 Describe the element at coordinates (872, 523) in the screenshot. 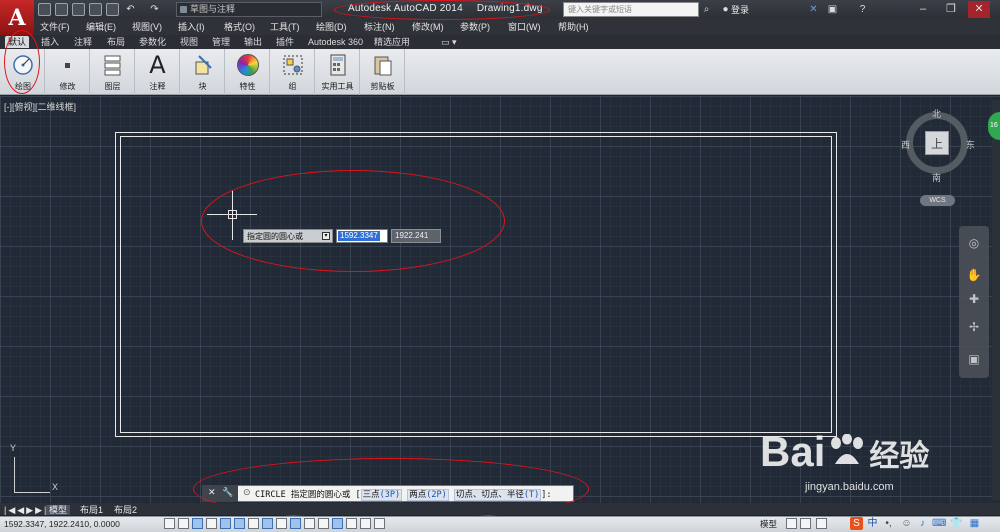

I see `ime-language: 中` at that location.